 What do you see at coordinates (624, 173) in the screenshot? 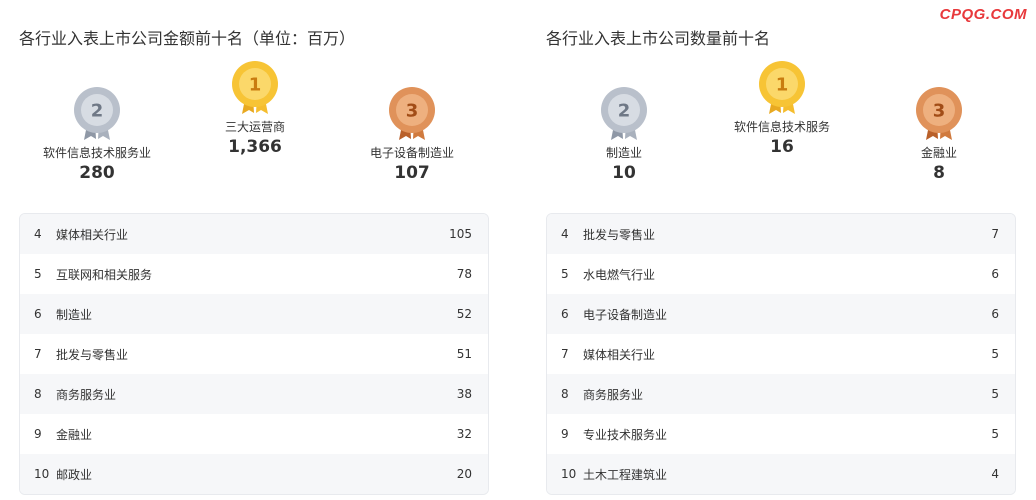
I see `winner-value: 10` at bounding box center [624, 173].